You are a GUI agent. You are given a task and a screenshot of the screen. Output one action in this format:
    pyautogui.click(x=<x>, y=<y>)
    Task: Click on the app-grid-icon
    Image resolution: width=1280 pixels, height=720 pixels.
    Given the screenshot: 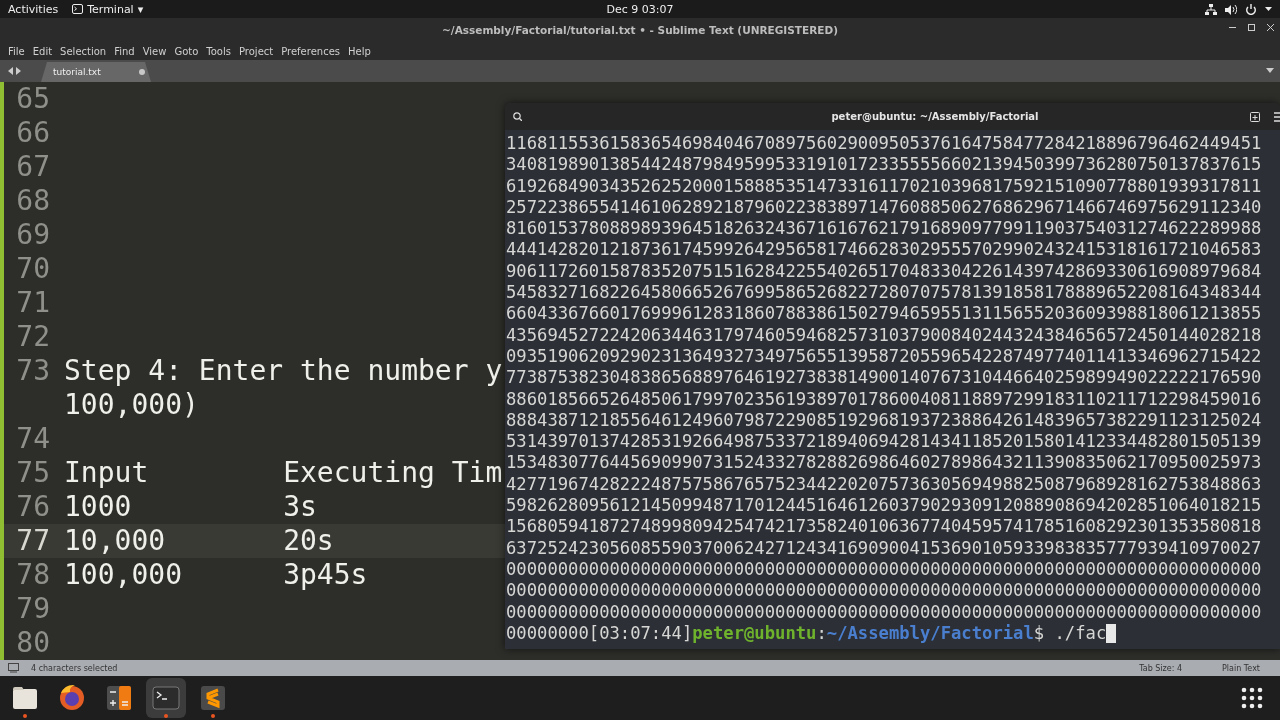 What is the action you would take?
    pyautogui.click(x=1252, y=698)
    